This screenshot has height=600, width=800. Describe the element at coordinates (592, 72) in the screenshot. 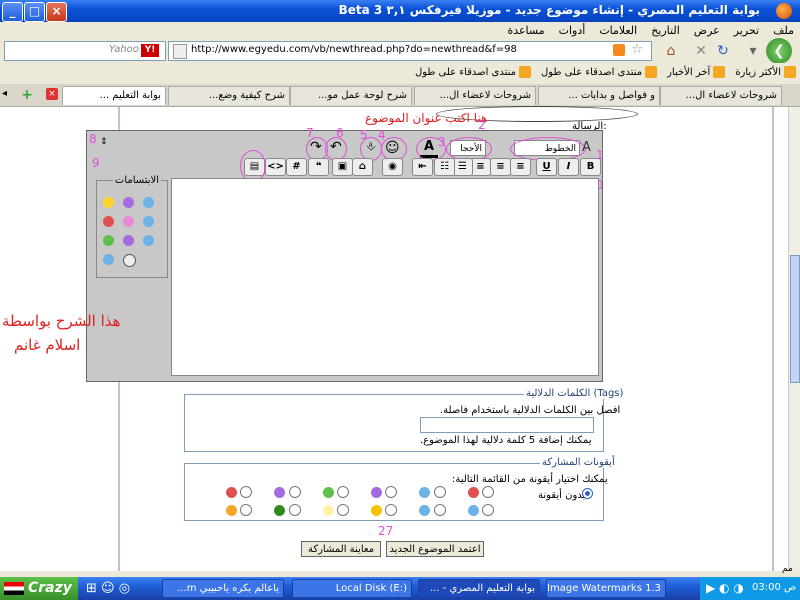

I see `bookmark-label: منتدى اصدقاء على طول` at that location.